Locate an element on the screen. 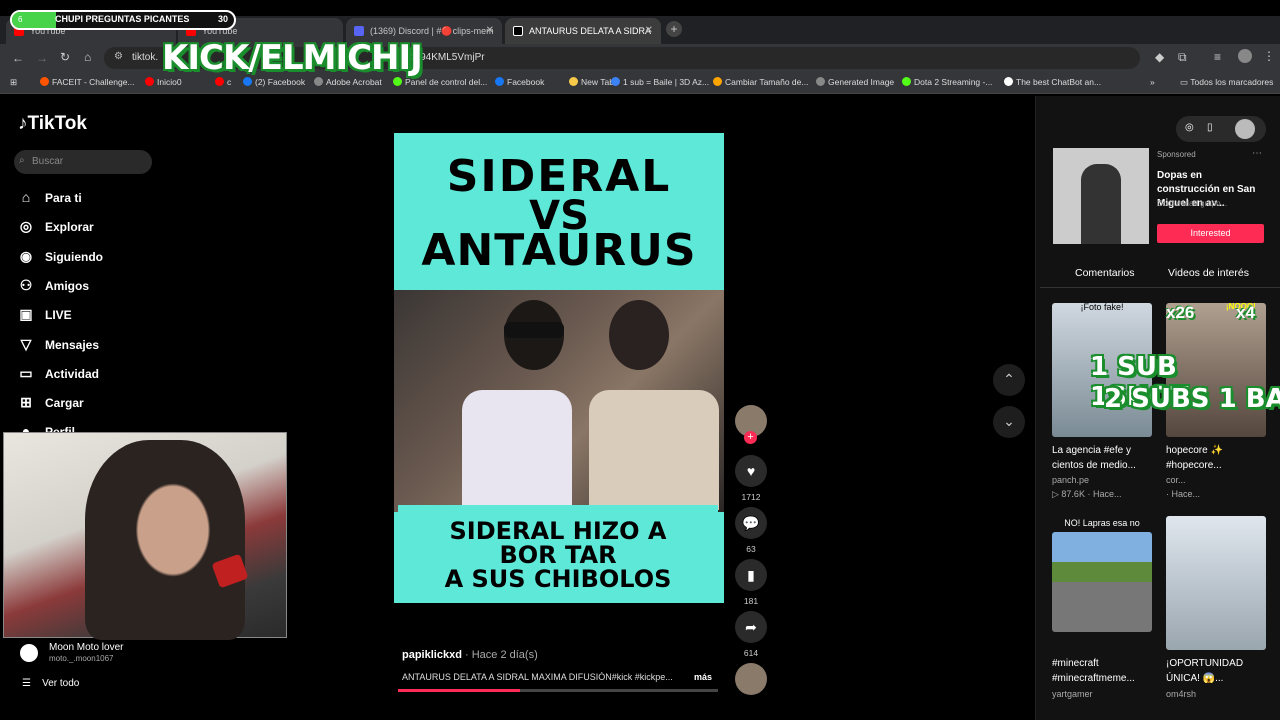 Image resolution: width=1280 pixels, height=720 pixels. save-button: ▮ is located at coordinates (751, 575).